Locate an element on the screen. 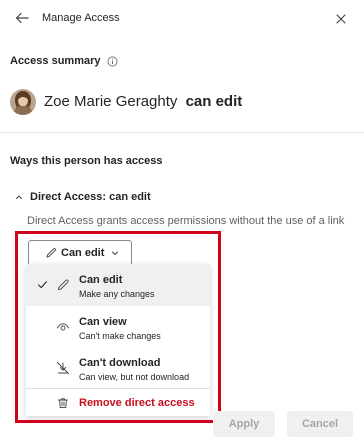  chevron-up-icon is located at coordinates (19, 197).